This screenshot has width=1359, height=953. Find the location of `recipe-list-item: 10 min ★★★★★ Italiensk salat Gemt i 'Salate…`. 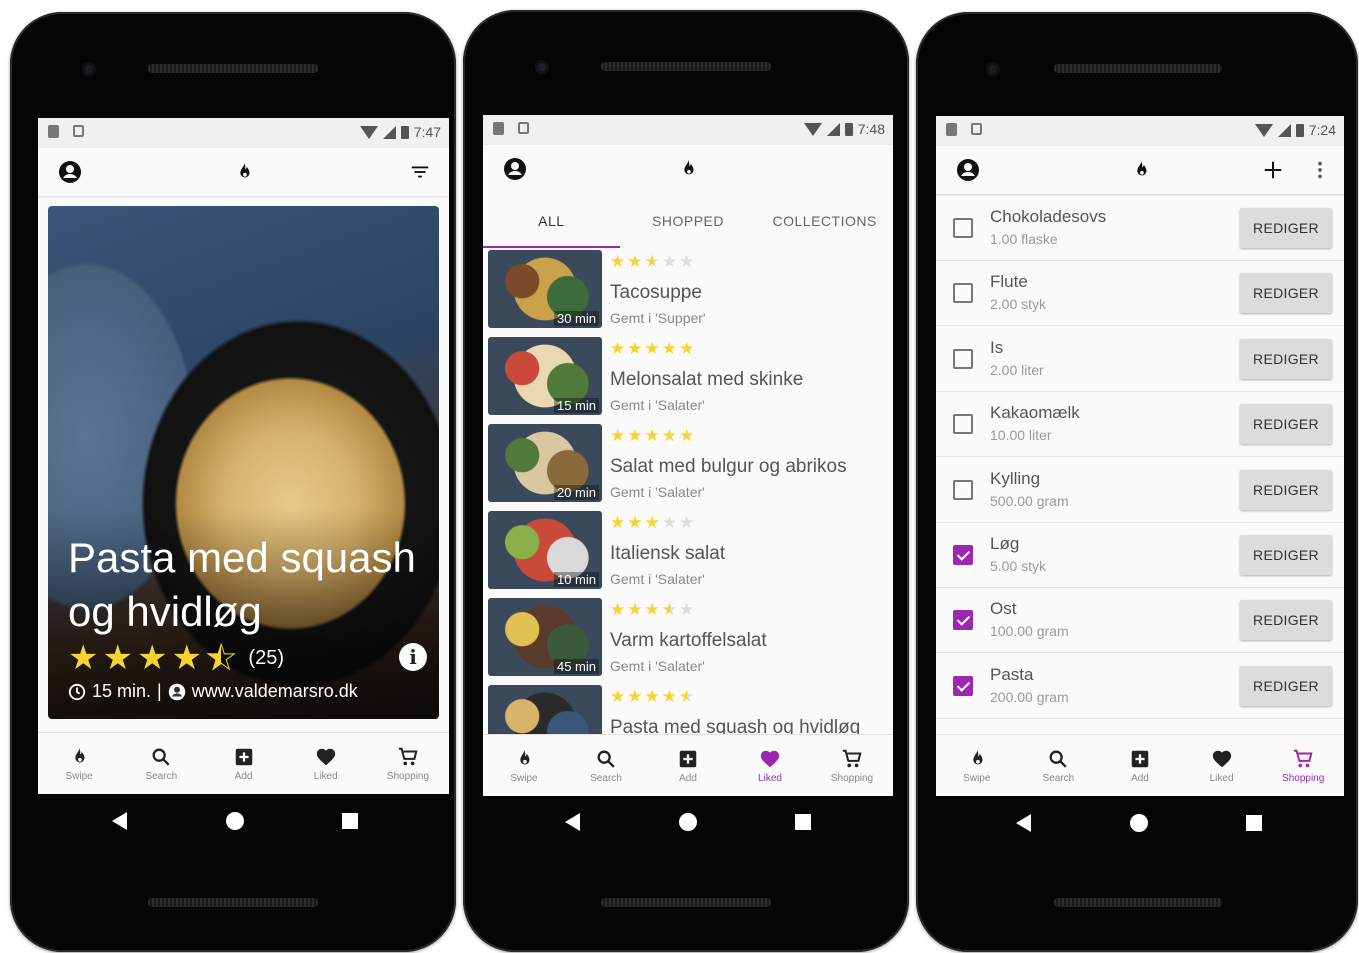

recipe-list-item: 10 min ★★★★★ Italiensk salat Gemt i 'Salate… is located at coordinates (690, 550).